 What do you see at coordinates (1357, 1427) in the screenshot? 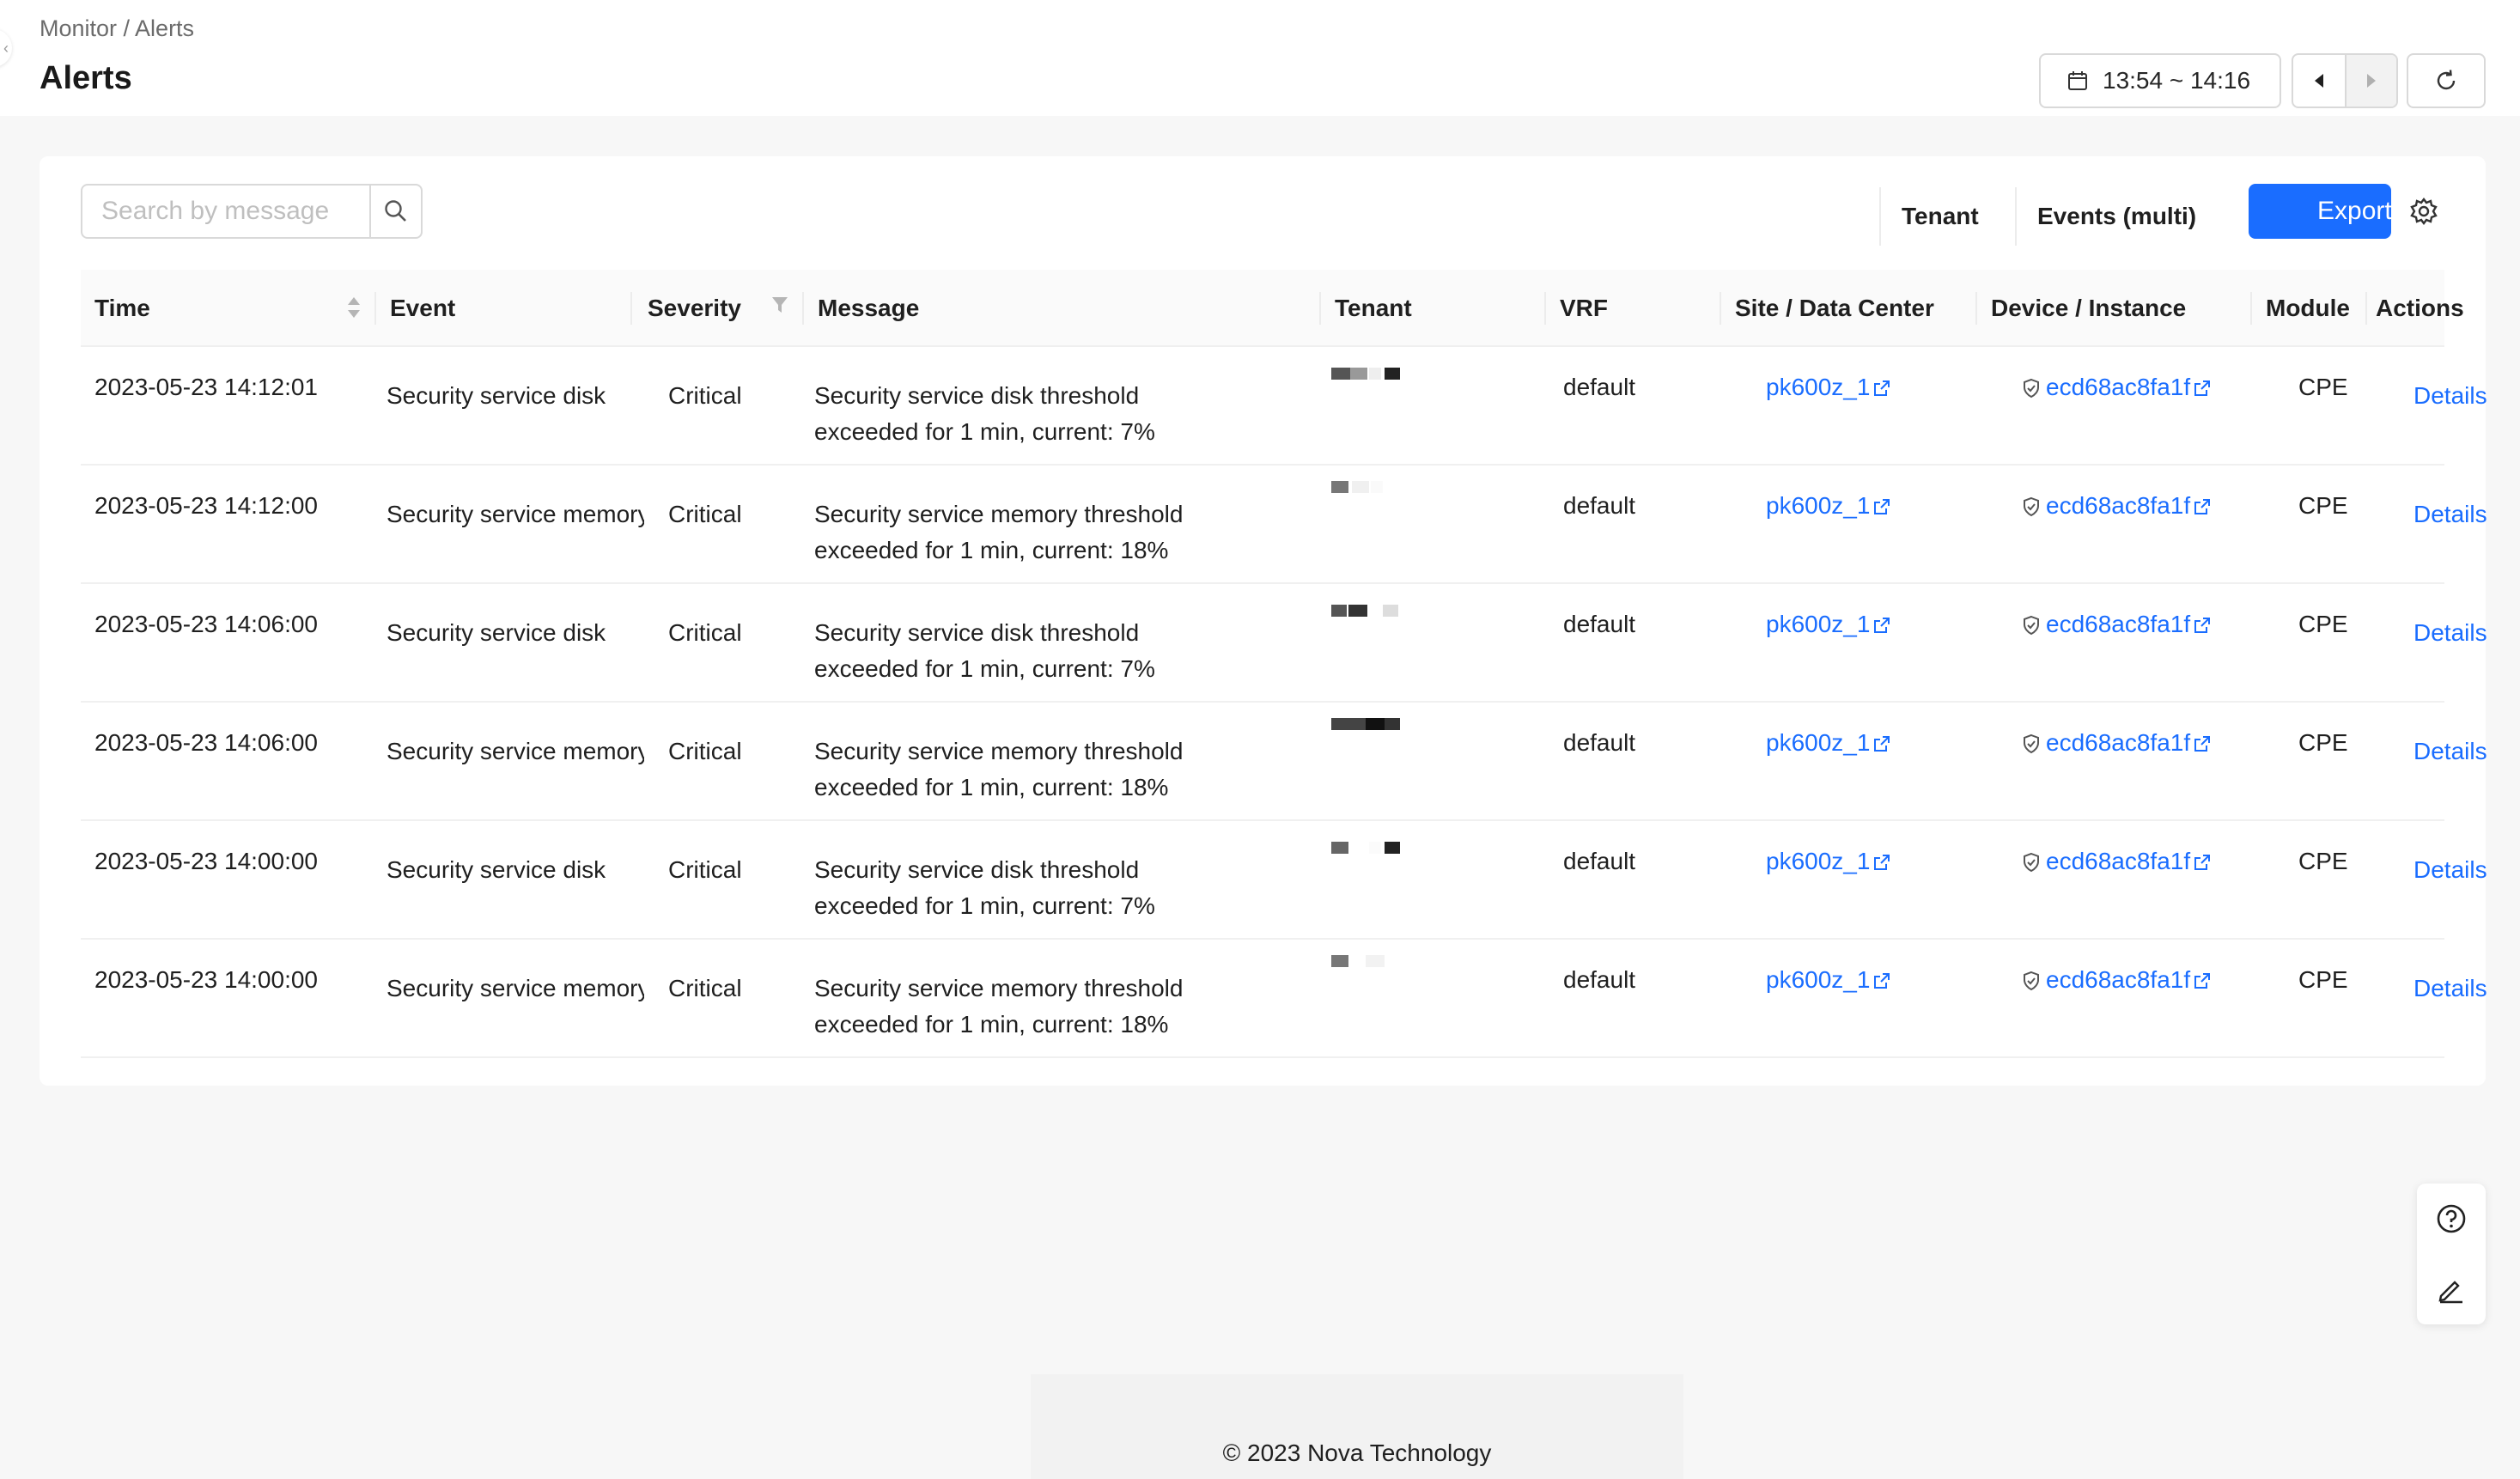
I see `footer: © 2023 Nova Technology` at bounding box center [1357, 1427].